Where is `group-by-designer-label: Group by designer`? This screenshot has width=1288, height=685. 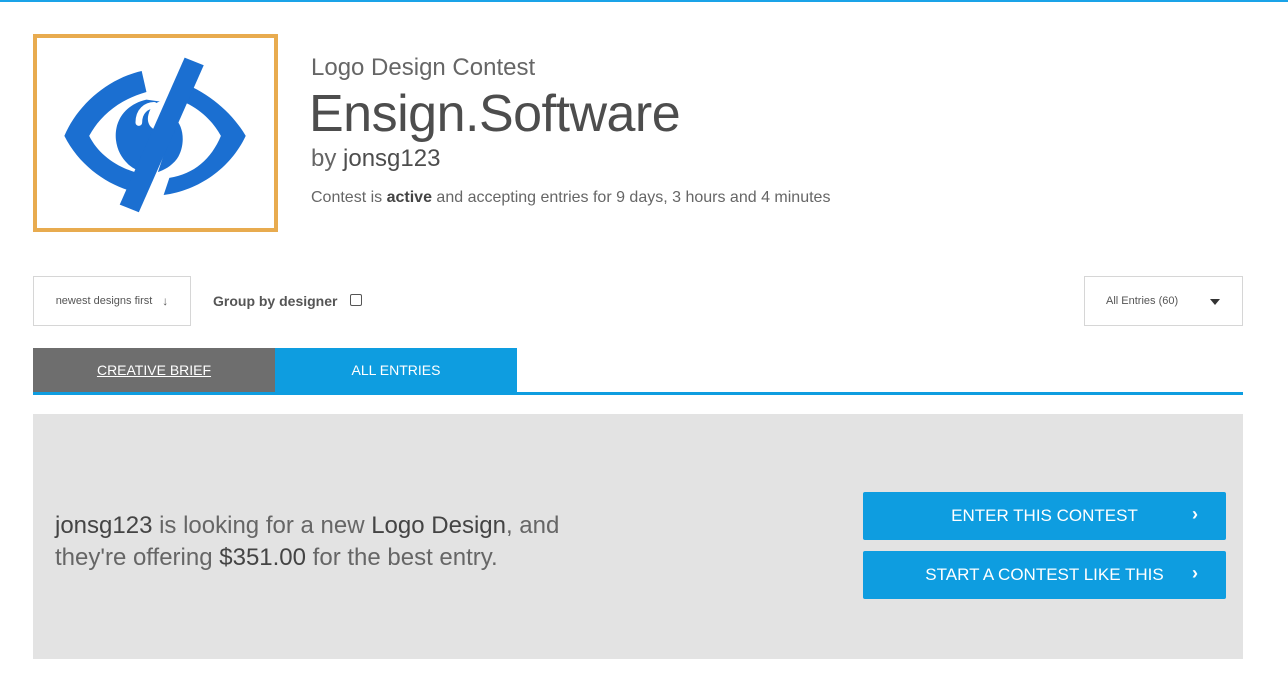 group-by-designer-label: Group by designer is located at coordinates (275, 301).